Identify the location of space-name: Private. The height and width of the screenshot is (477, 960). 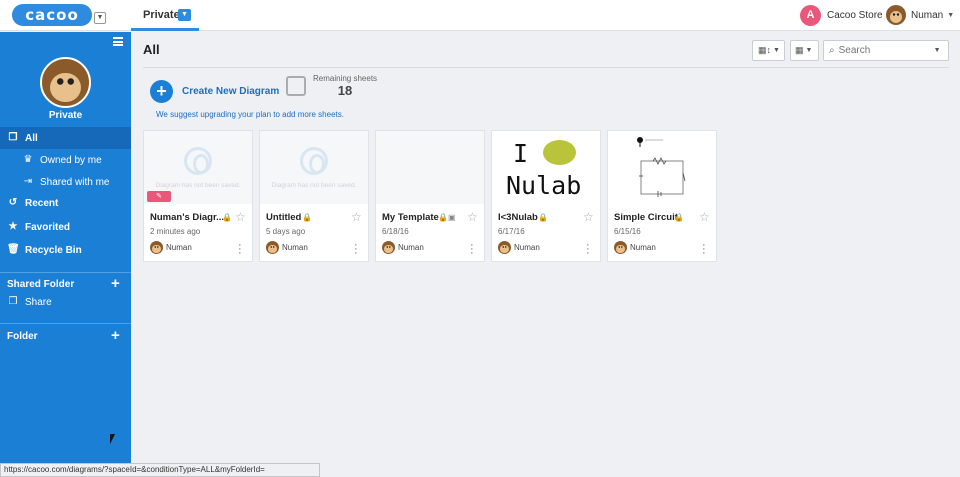
(65, 115).